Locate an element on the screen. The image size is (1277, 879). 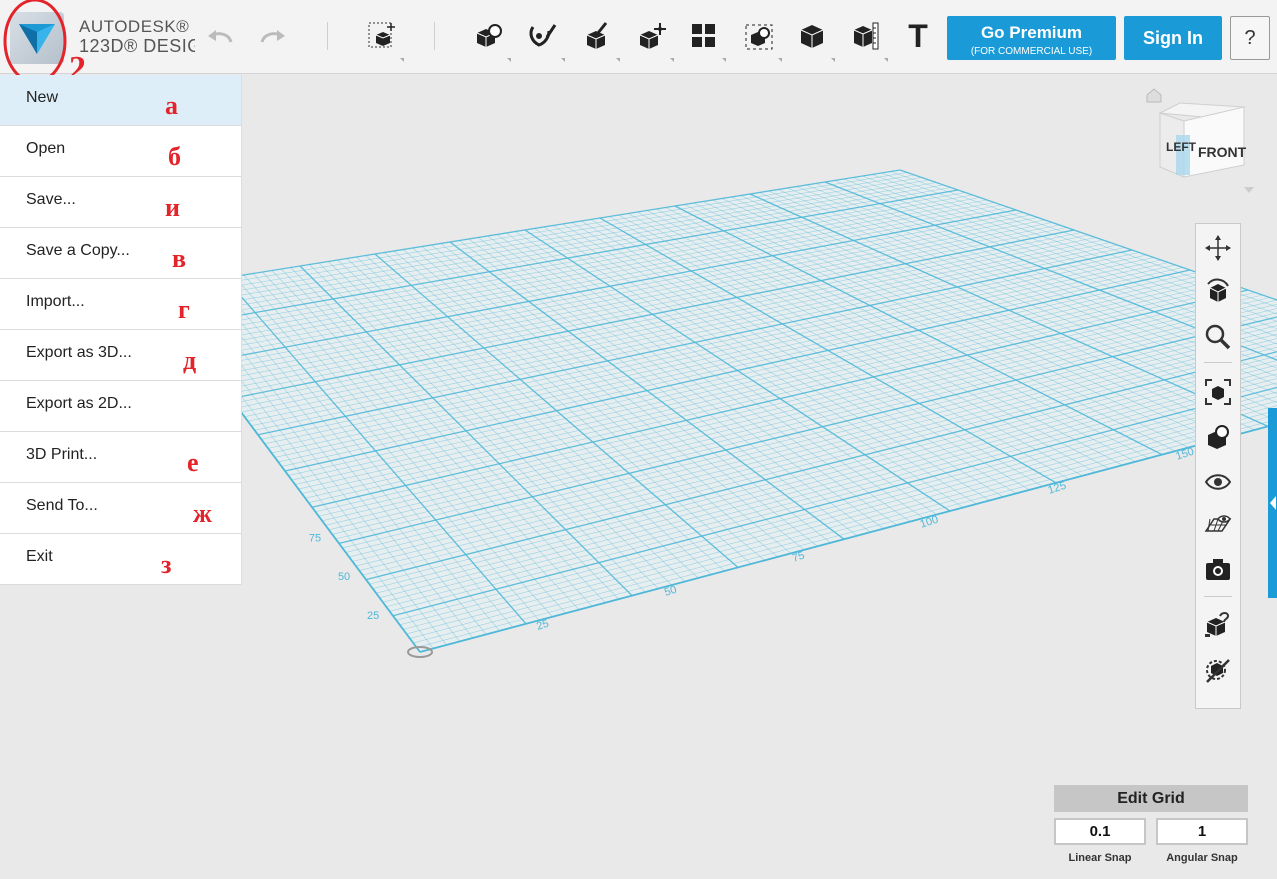
undo-button is located at coordinates (220, 36).